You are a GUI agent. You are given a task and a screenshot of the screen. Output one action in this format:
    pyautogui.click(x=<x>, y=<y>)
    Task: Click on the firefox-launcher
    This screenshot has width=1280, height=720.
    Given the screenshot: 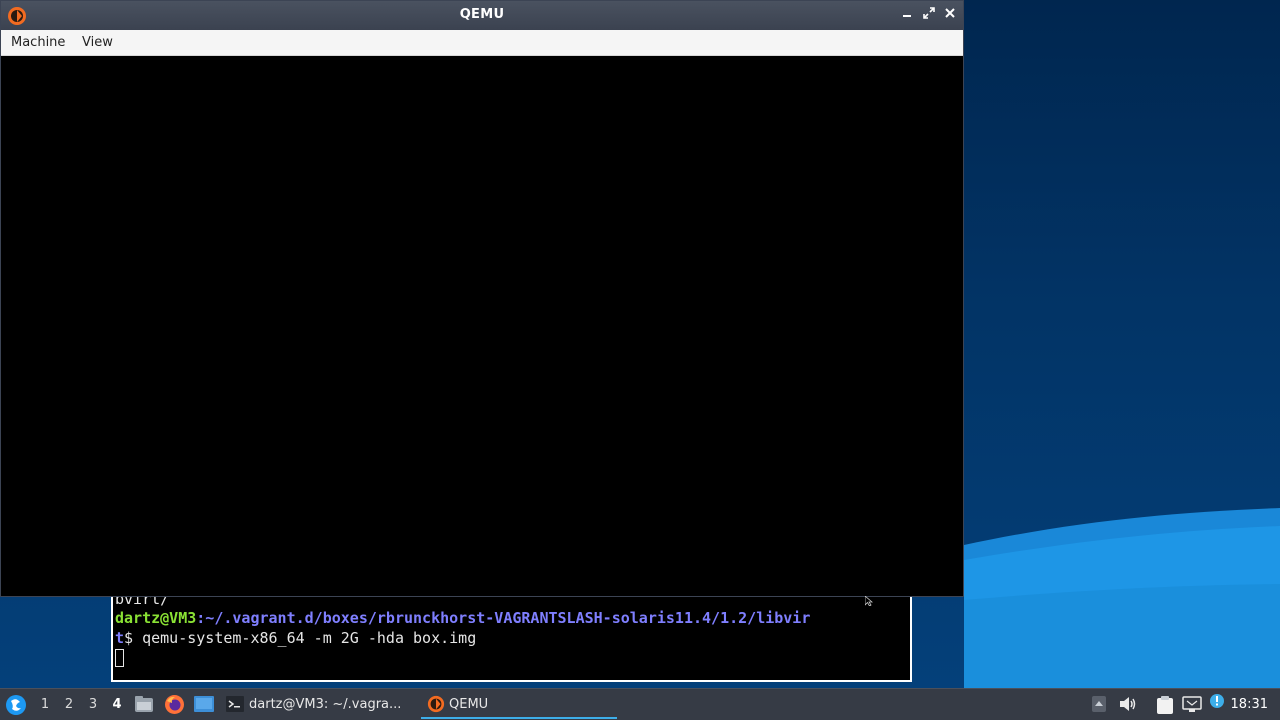 What is the action you would take?
    pyautogui.click(x=174, y=706)
    